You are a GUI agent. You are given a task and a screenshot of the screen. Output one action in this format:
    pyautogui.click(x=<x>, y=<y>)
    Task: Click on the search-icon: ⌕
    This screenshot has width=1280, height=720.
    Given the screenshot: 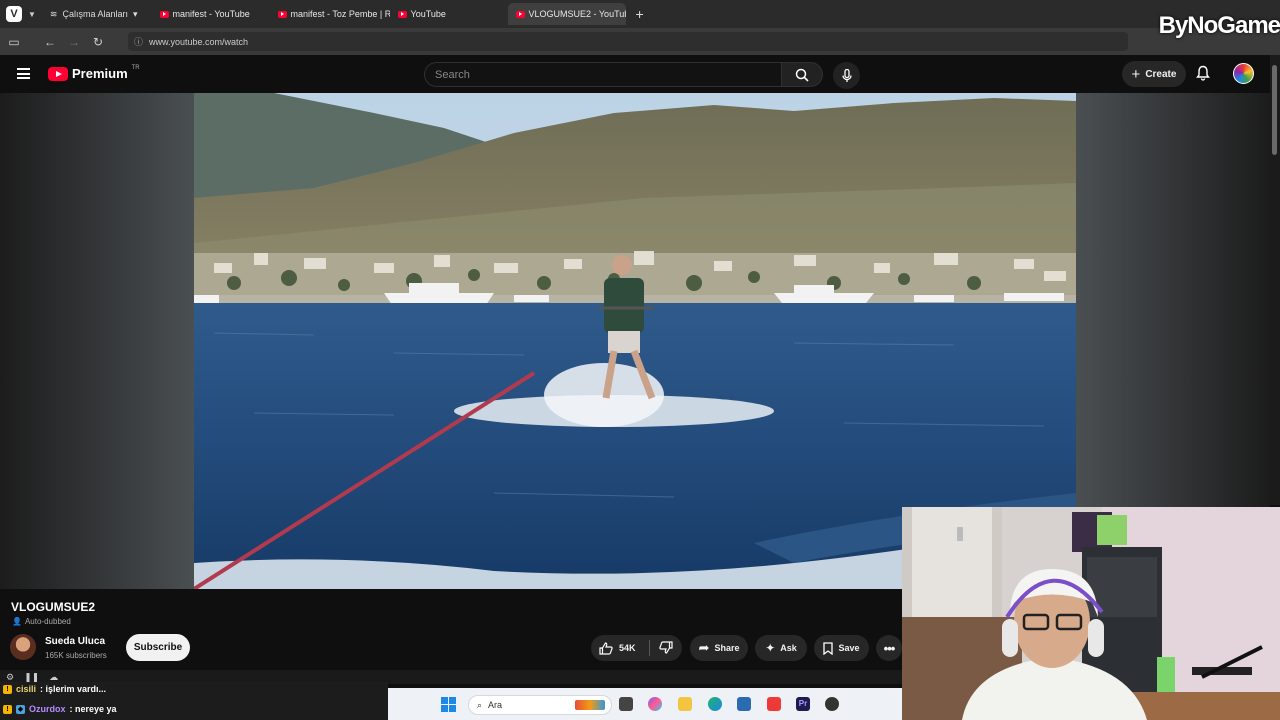 What is the action you would take?
    pyautogui.click(x=480, y=704)
    